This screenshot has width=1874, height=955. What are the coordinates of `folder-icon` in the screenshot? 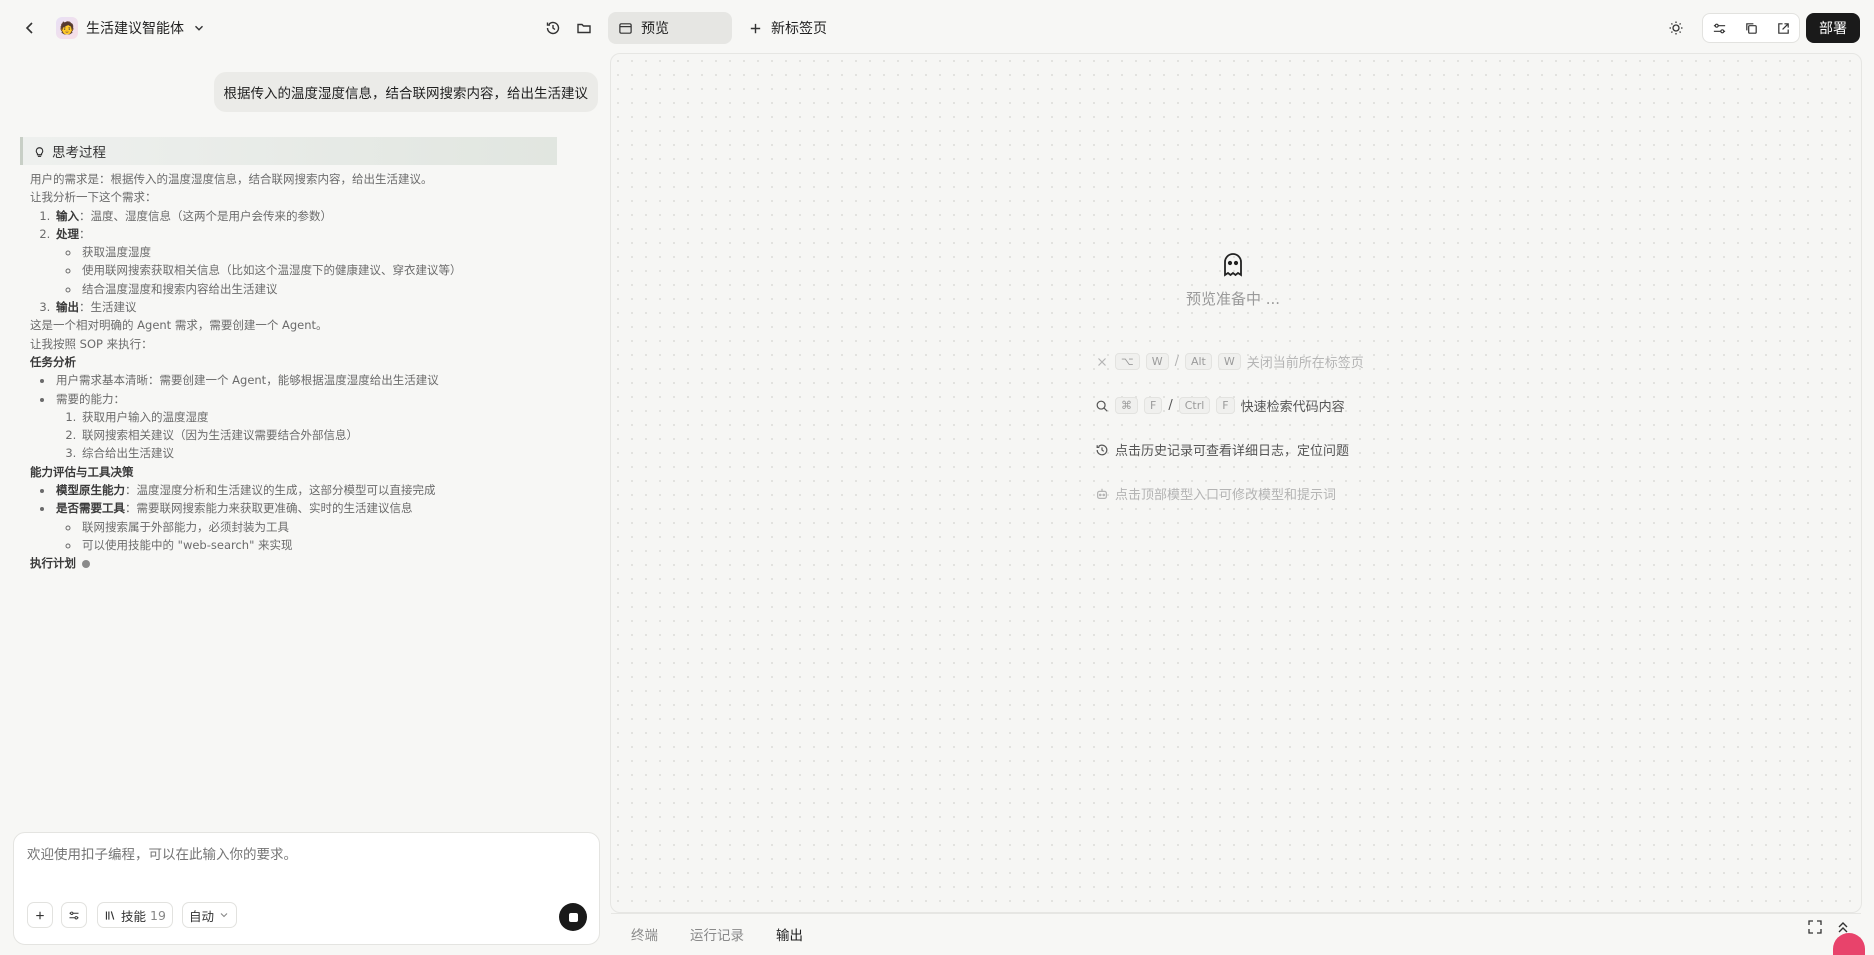 It's located at (584, 28).